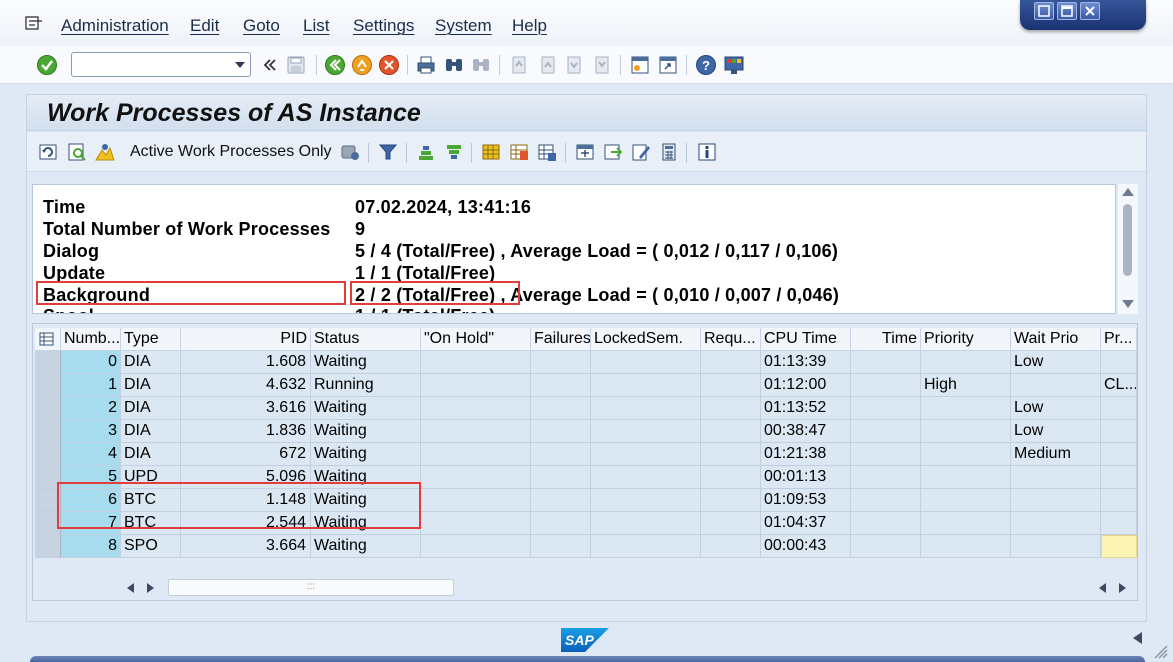  What do you see at coordinates (669, 152) in the screenshot?
I see `calculator-icon` at bounding box center [669, 152].